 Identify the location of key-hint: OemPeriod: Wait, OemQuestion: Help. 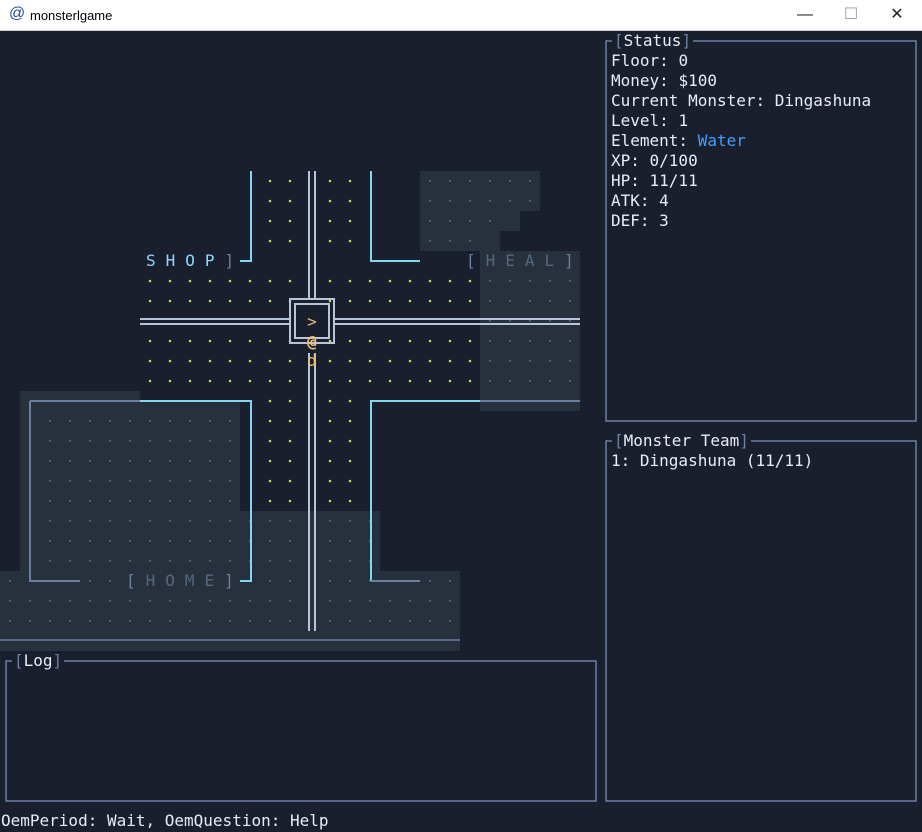
(165, 820).